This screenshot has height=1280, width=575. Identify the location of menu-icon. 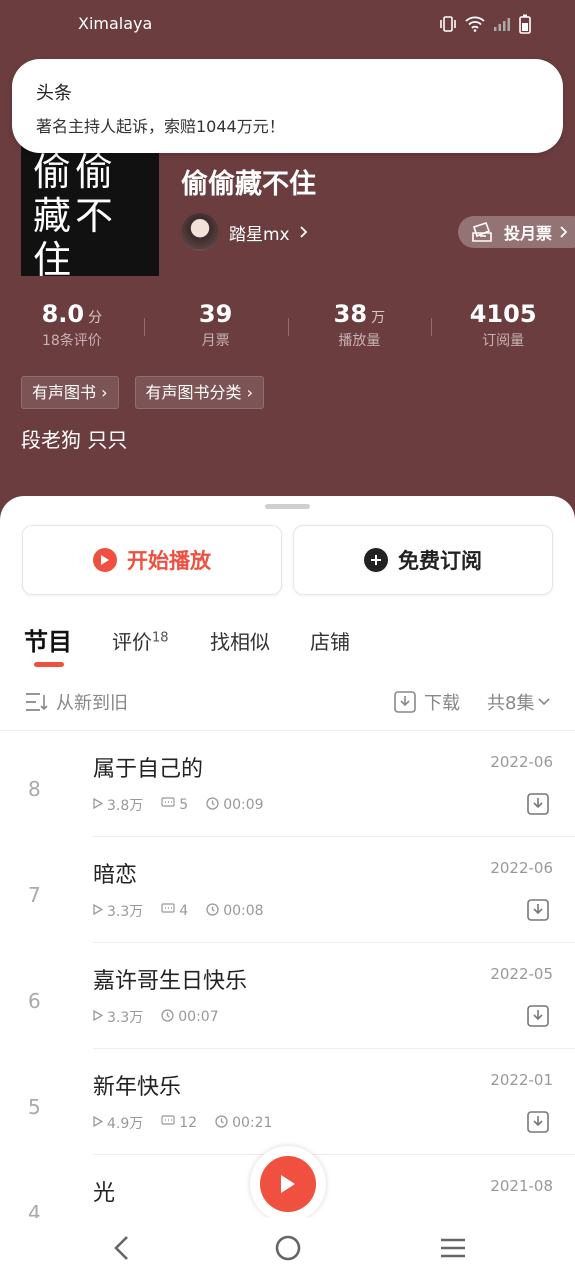
(453, 1248).